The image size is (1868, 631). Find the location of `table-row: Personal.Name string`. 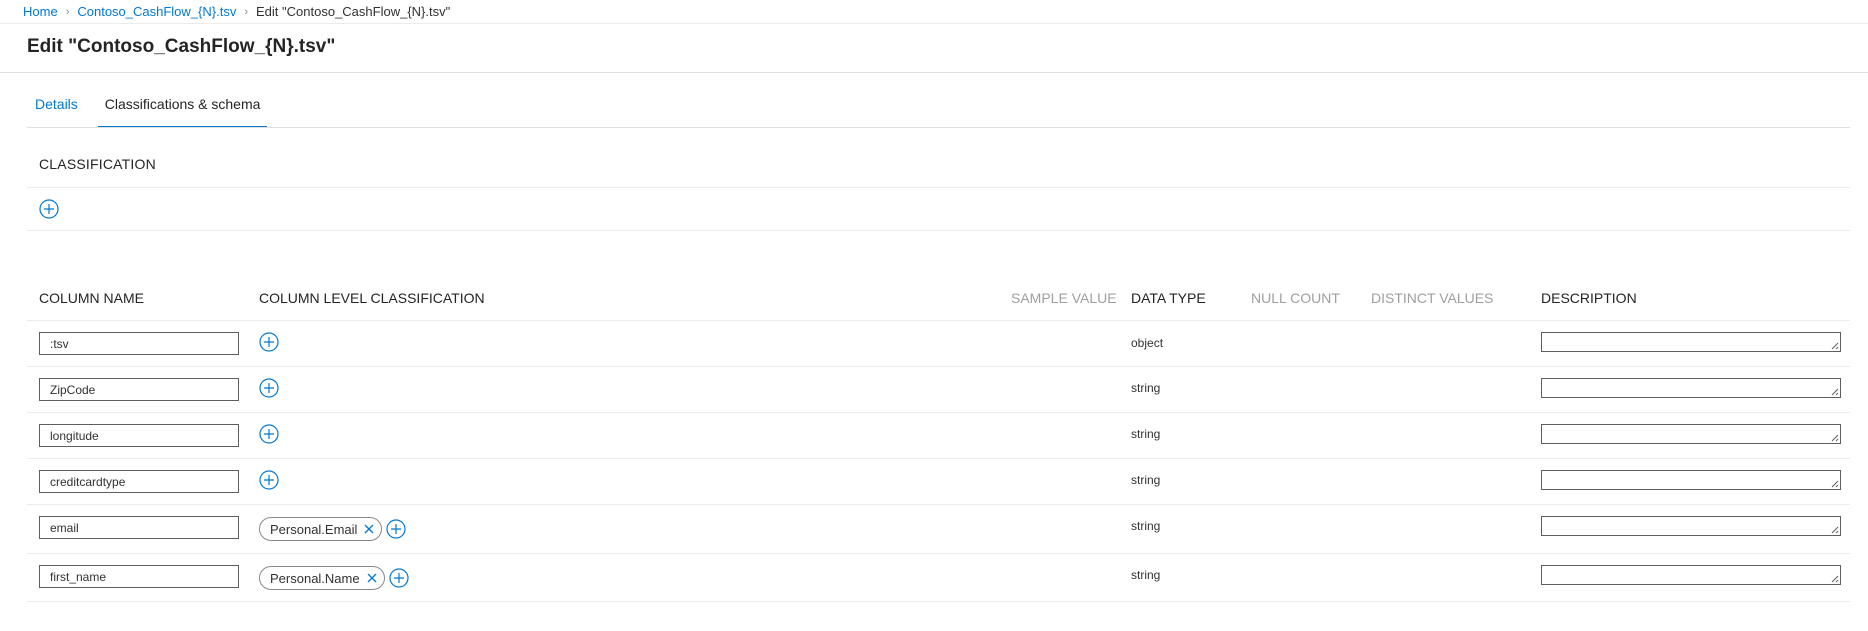

table-row: Personal.Name string is located at coordinates (938, 578).